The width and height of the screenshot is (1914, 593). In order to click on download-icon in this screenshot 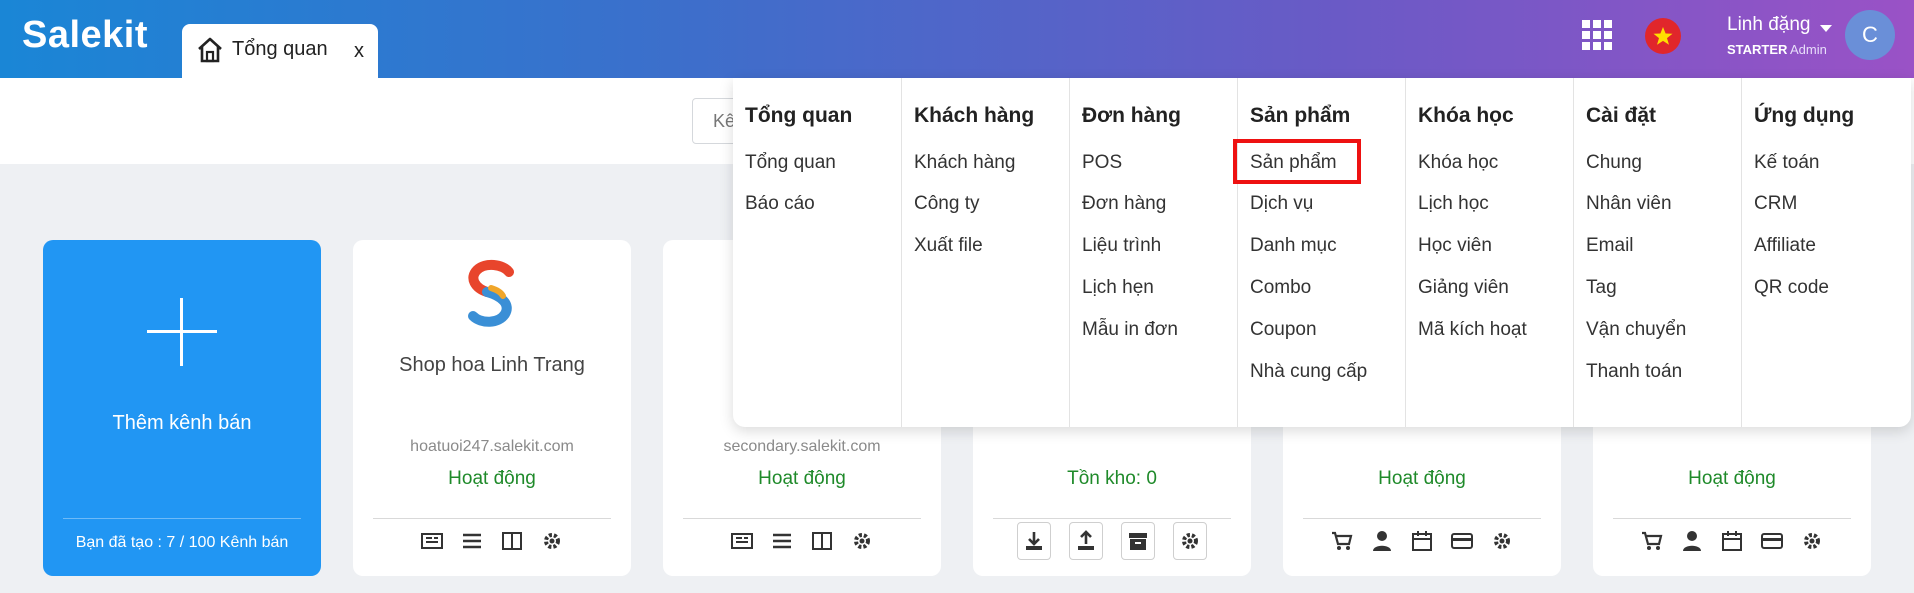, I will do `click(1034, 541)`.